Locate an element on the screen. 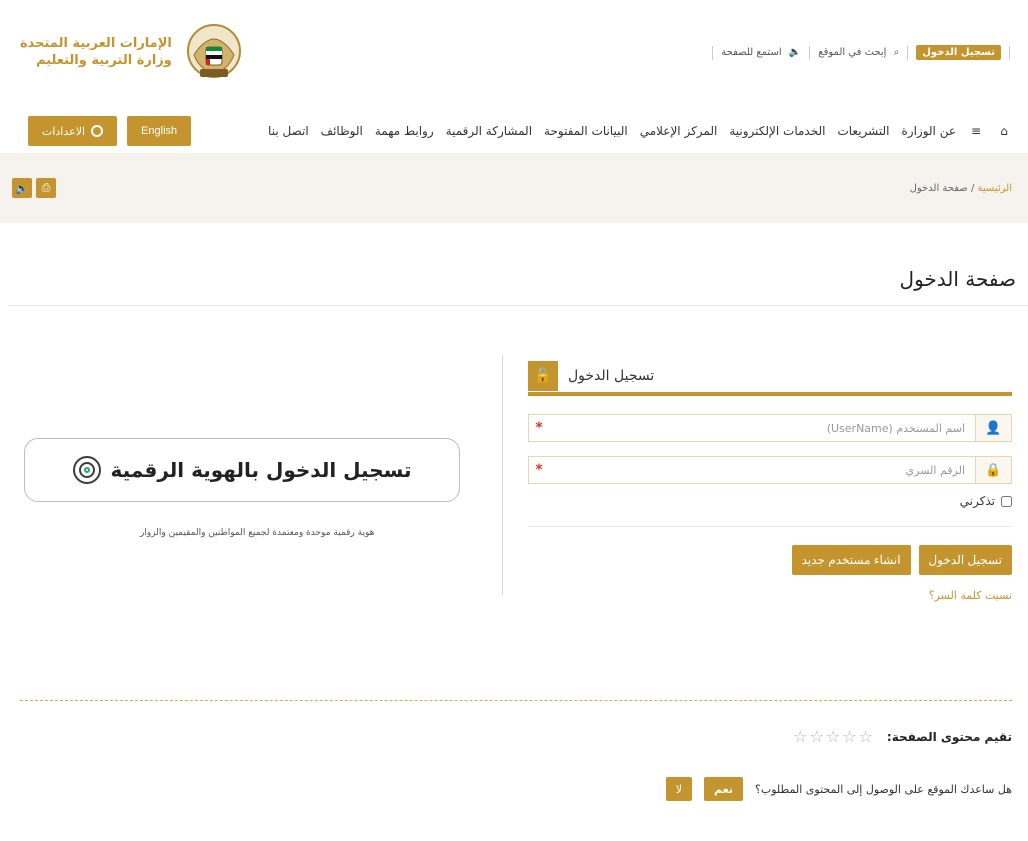 The height and width of the screenshot is (841, 1028). center-divider is located at coordinates (502, 475).